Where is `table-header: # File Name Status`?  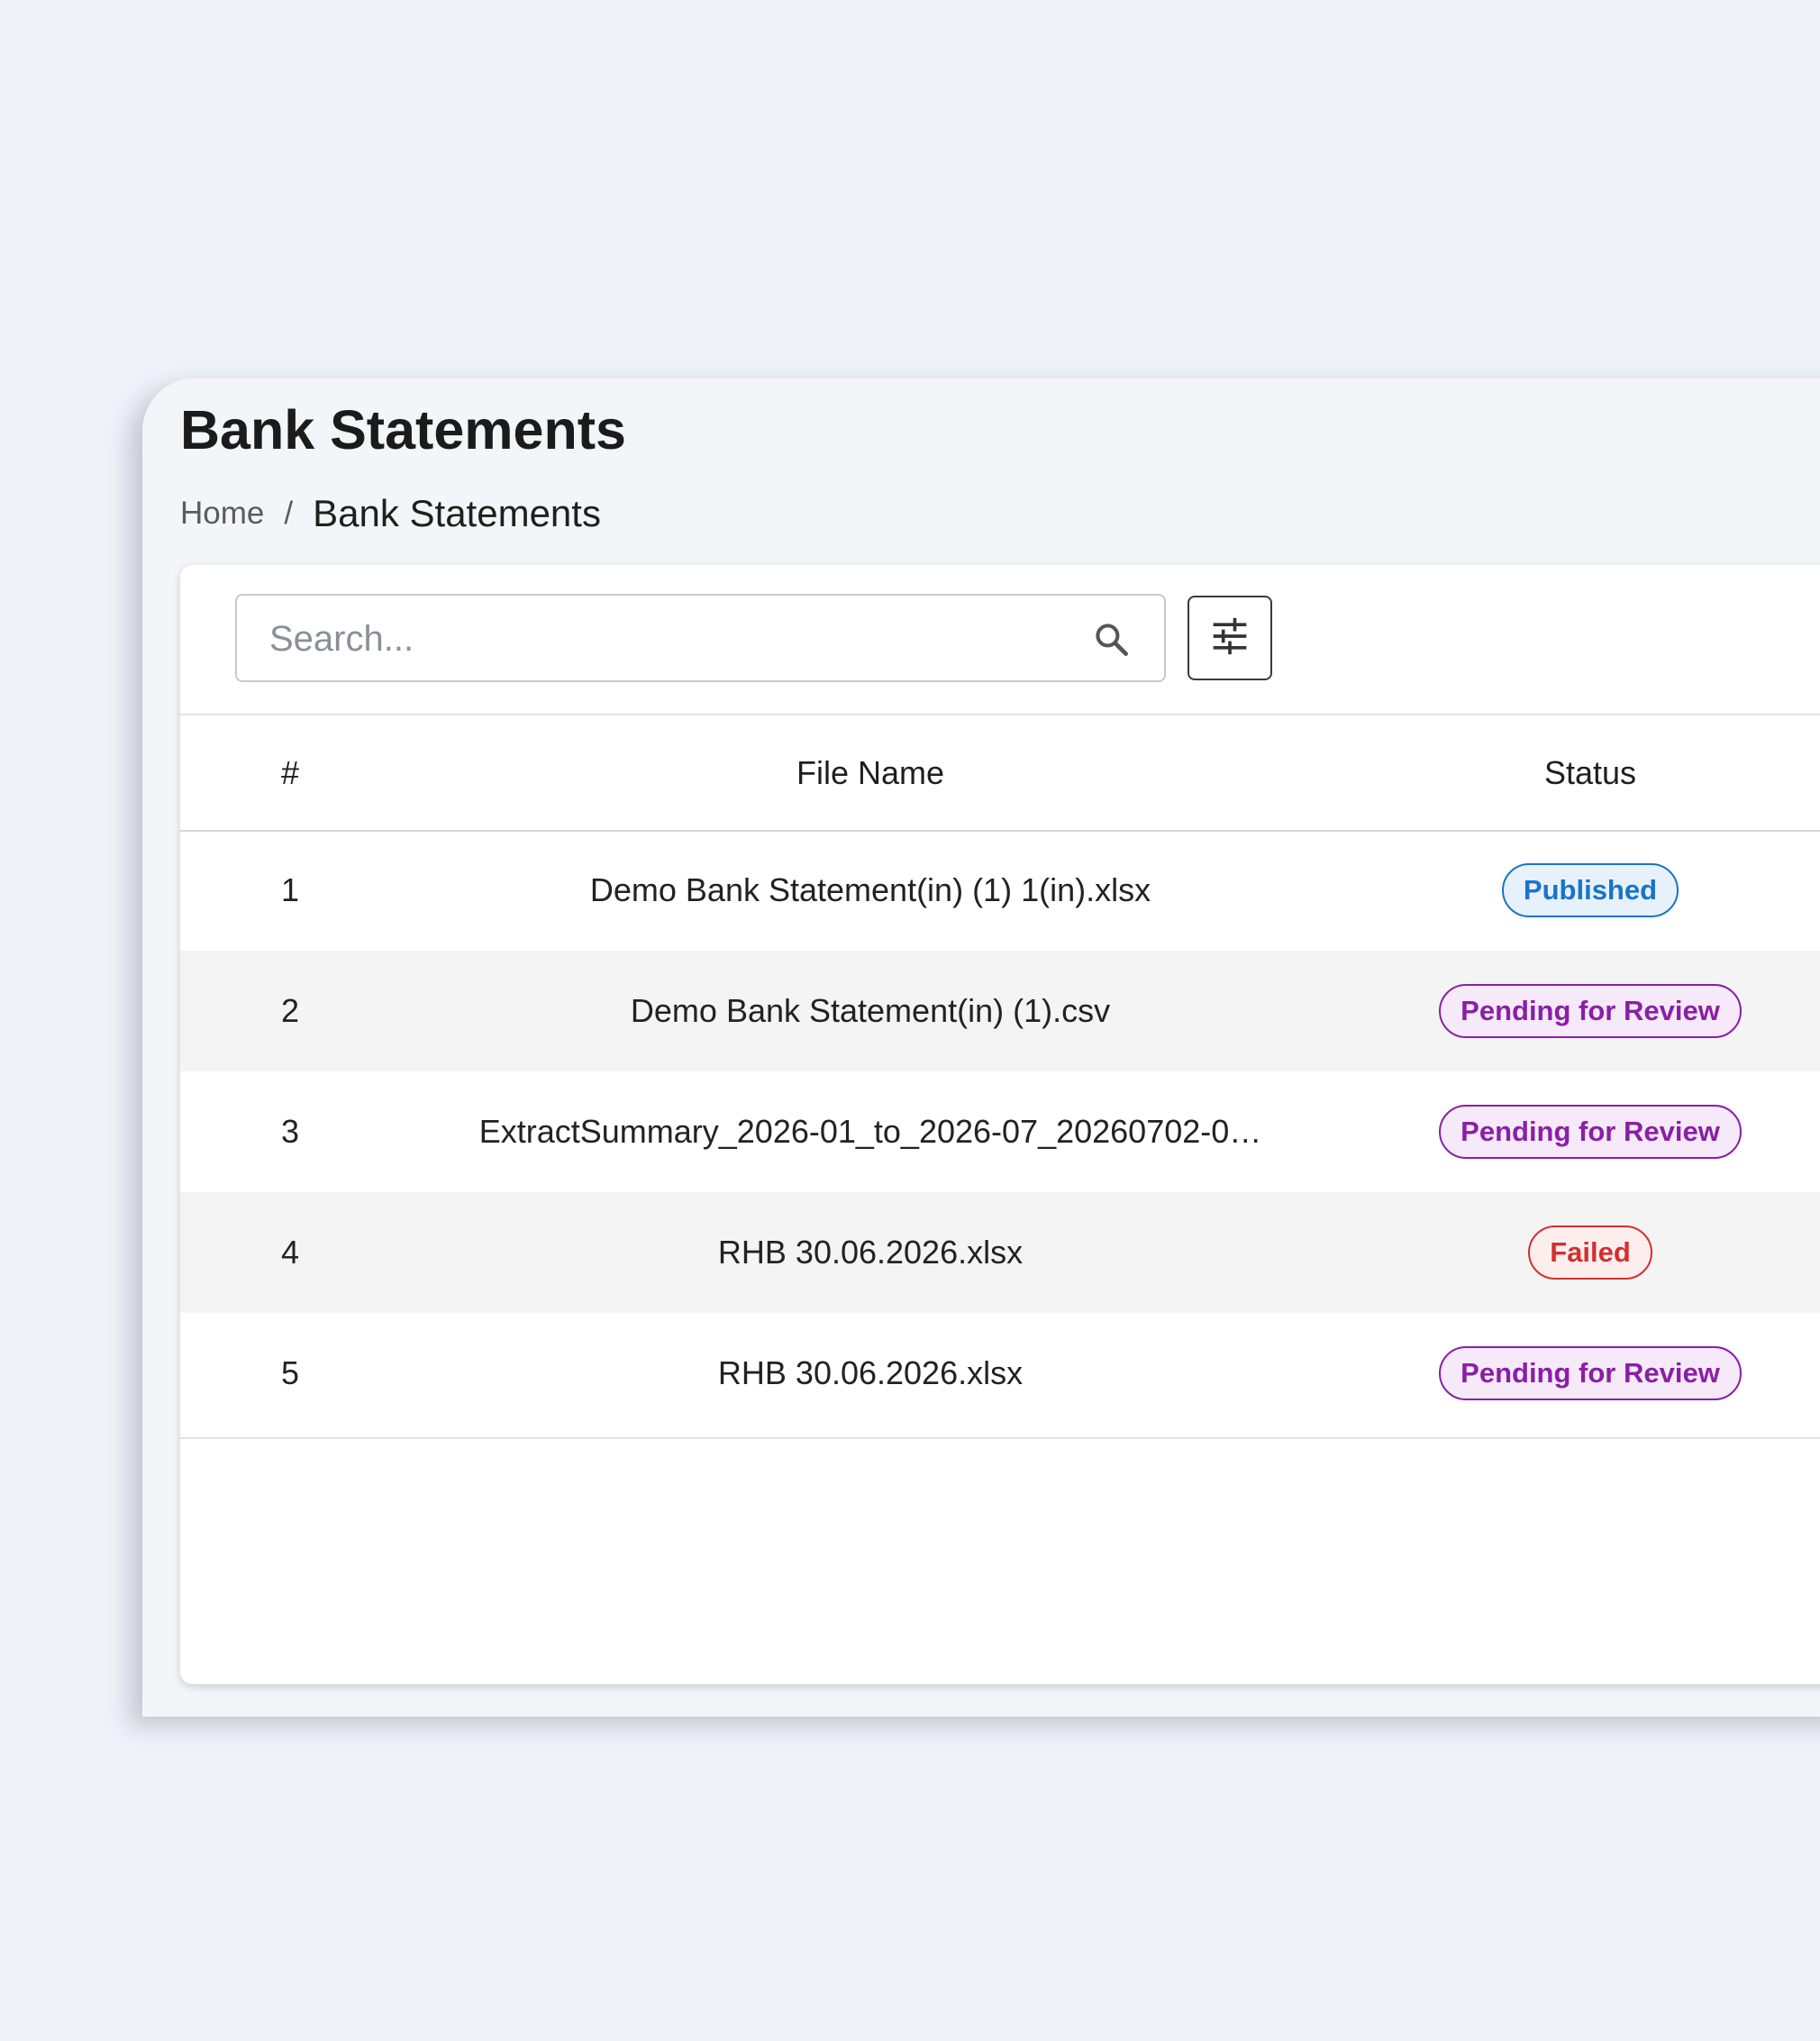 table-header: # File Name Status is located at coordinates (1000, 774).